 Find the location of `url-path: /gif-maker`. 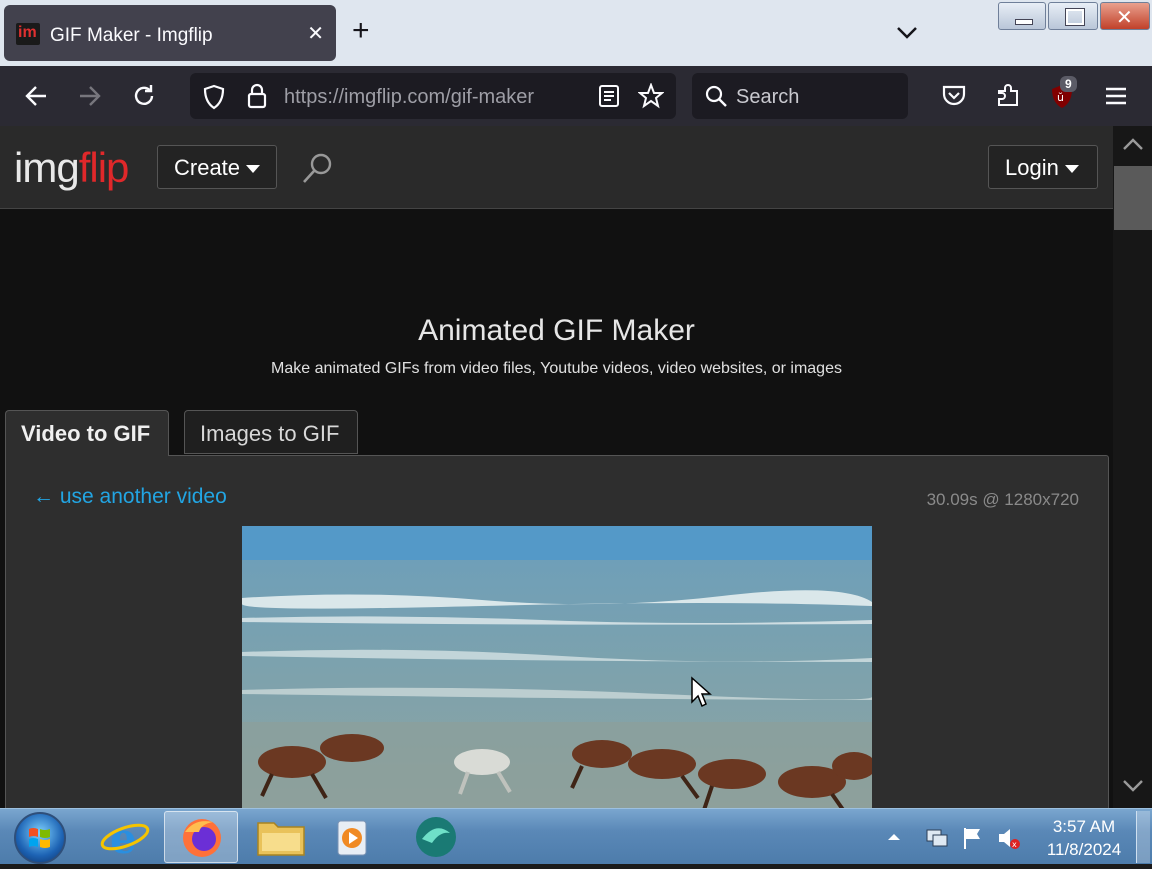

url-path: /gif-maker is located at coordinates (490, 97).